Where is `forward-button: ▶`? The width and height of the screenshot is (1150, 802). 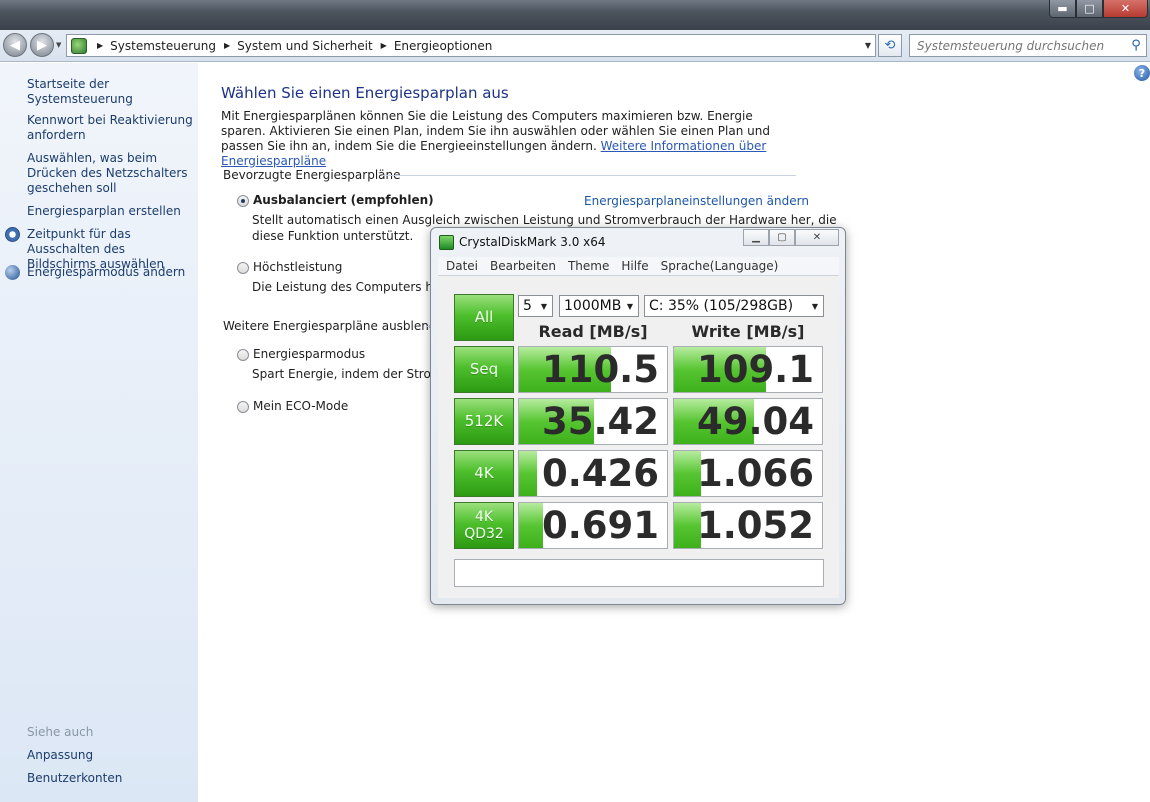
forward-button: ▶ is located at coordinates (42, 45).